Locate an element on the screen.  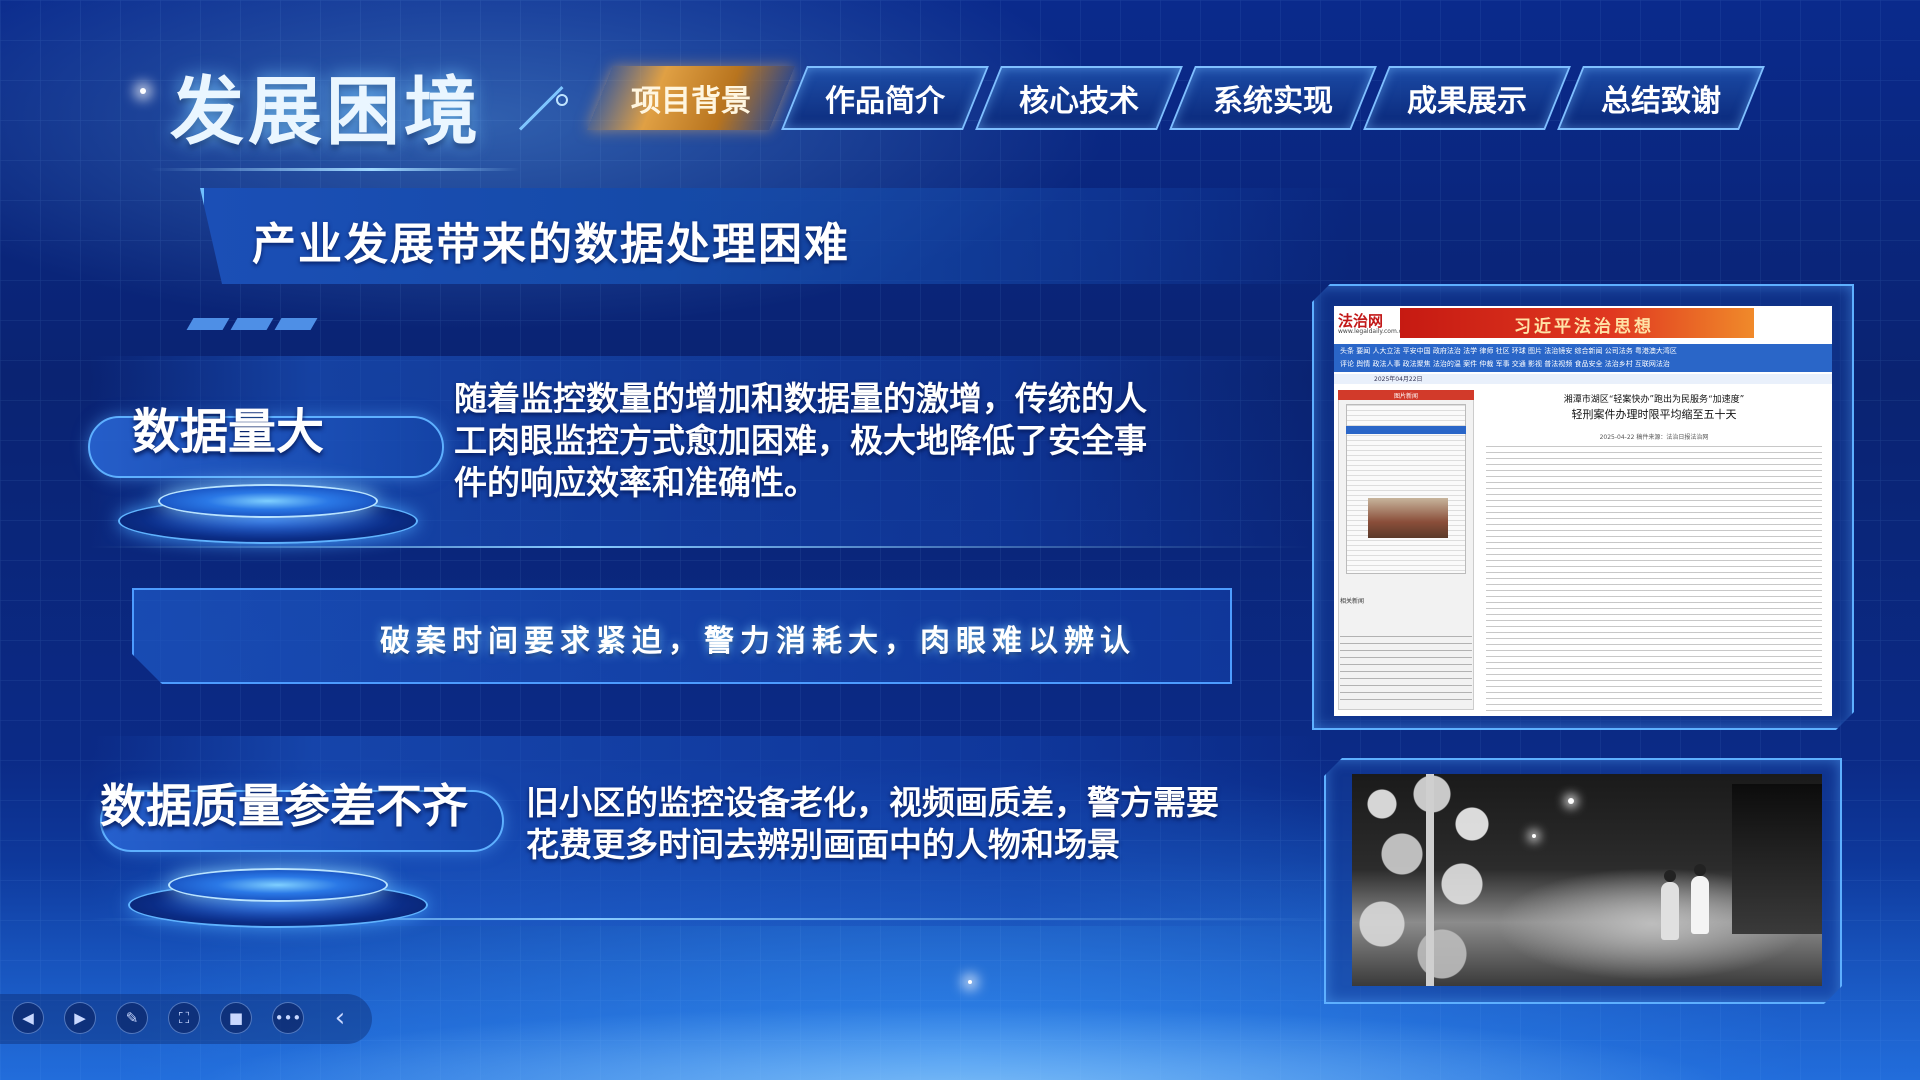
tab-summary: 总结致谢 is located at coordinates (1661, 98).